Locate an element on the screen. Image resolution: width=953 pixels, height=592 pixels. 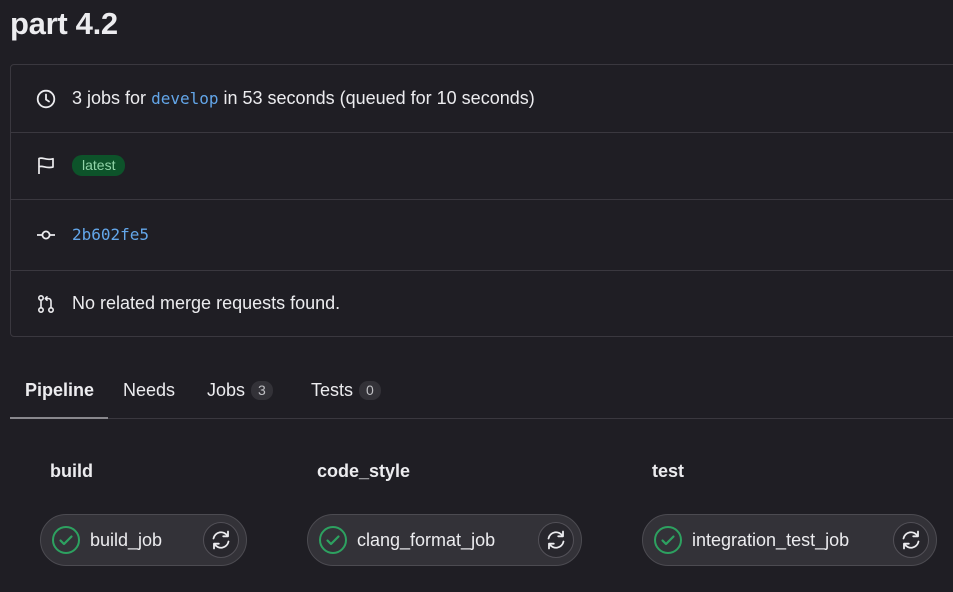
badges-row: latest is located at coordinates (482, 166).